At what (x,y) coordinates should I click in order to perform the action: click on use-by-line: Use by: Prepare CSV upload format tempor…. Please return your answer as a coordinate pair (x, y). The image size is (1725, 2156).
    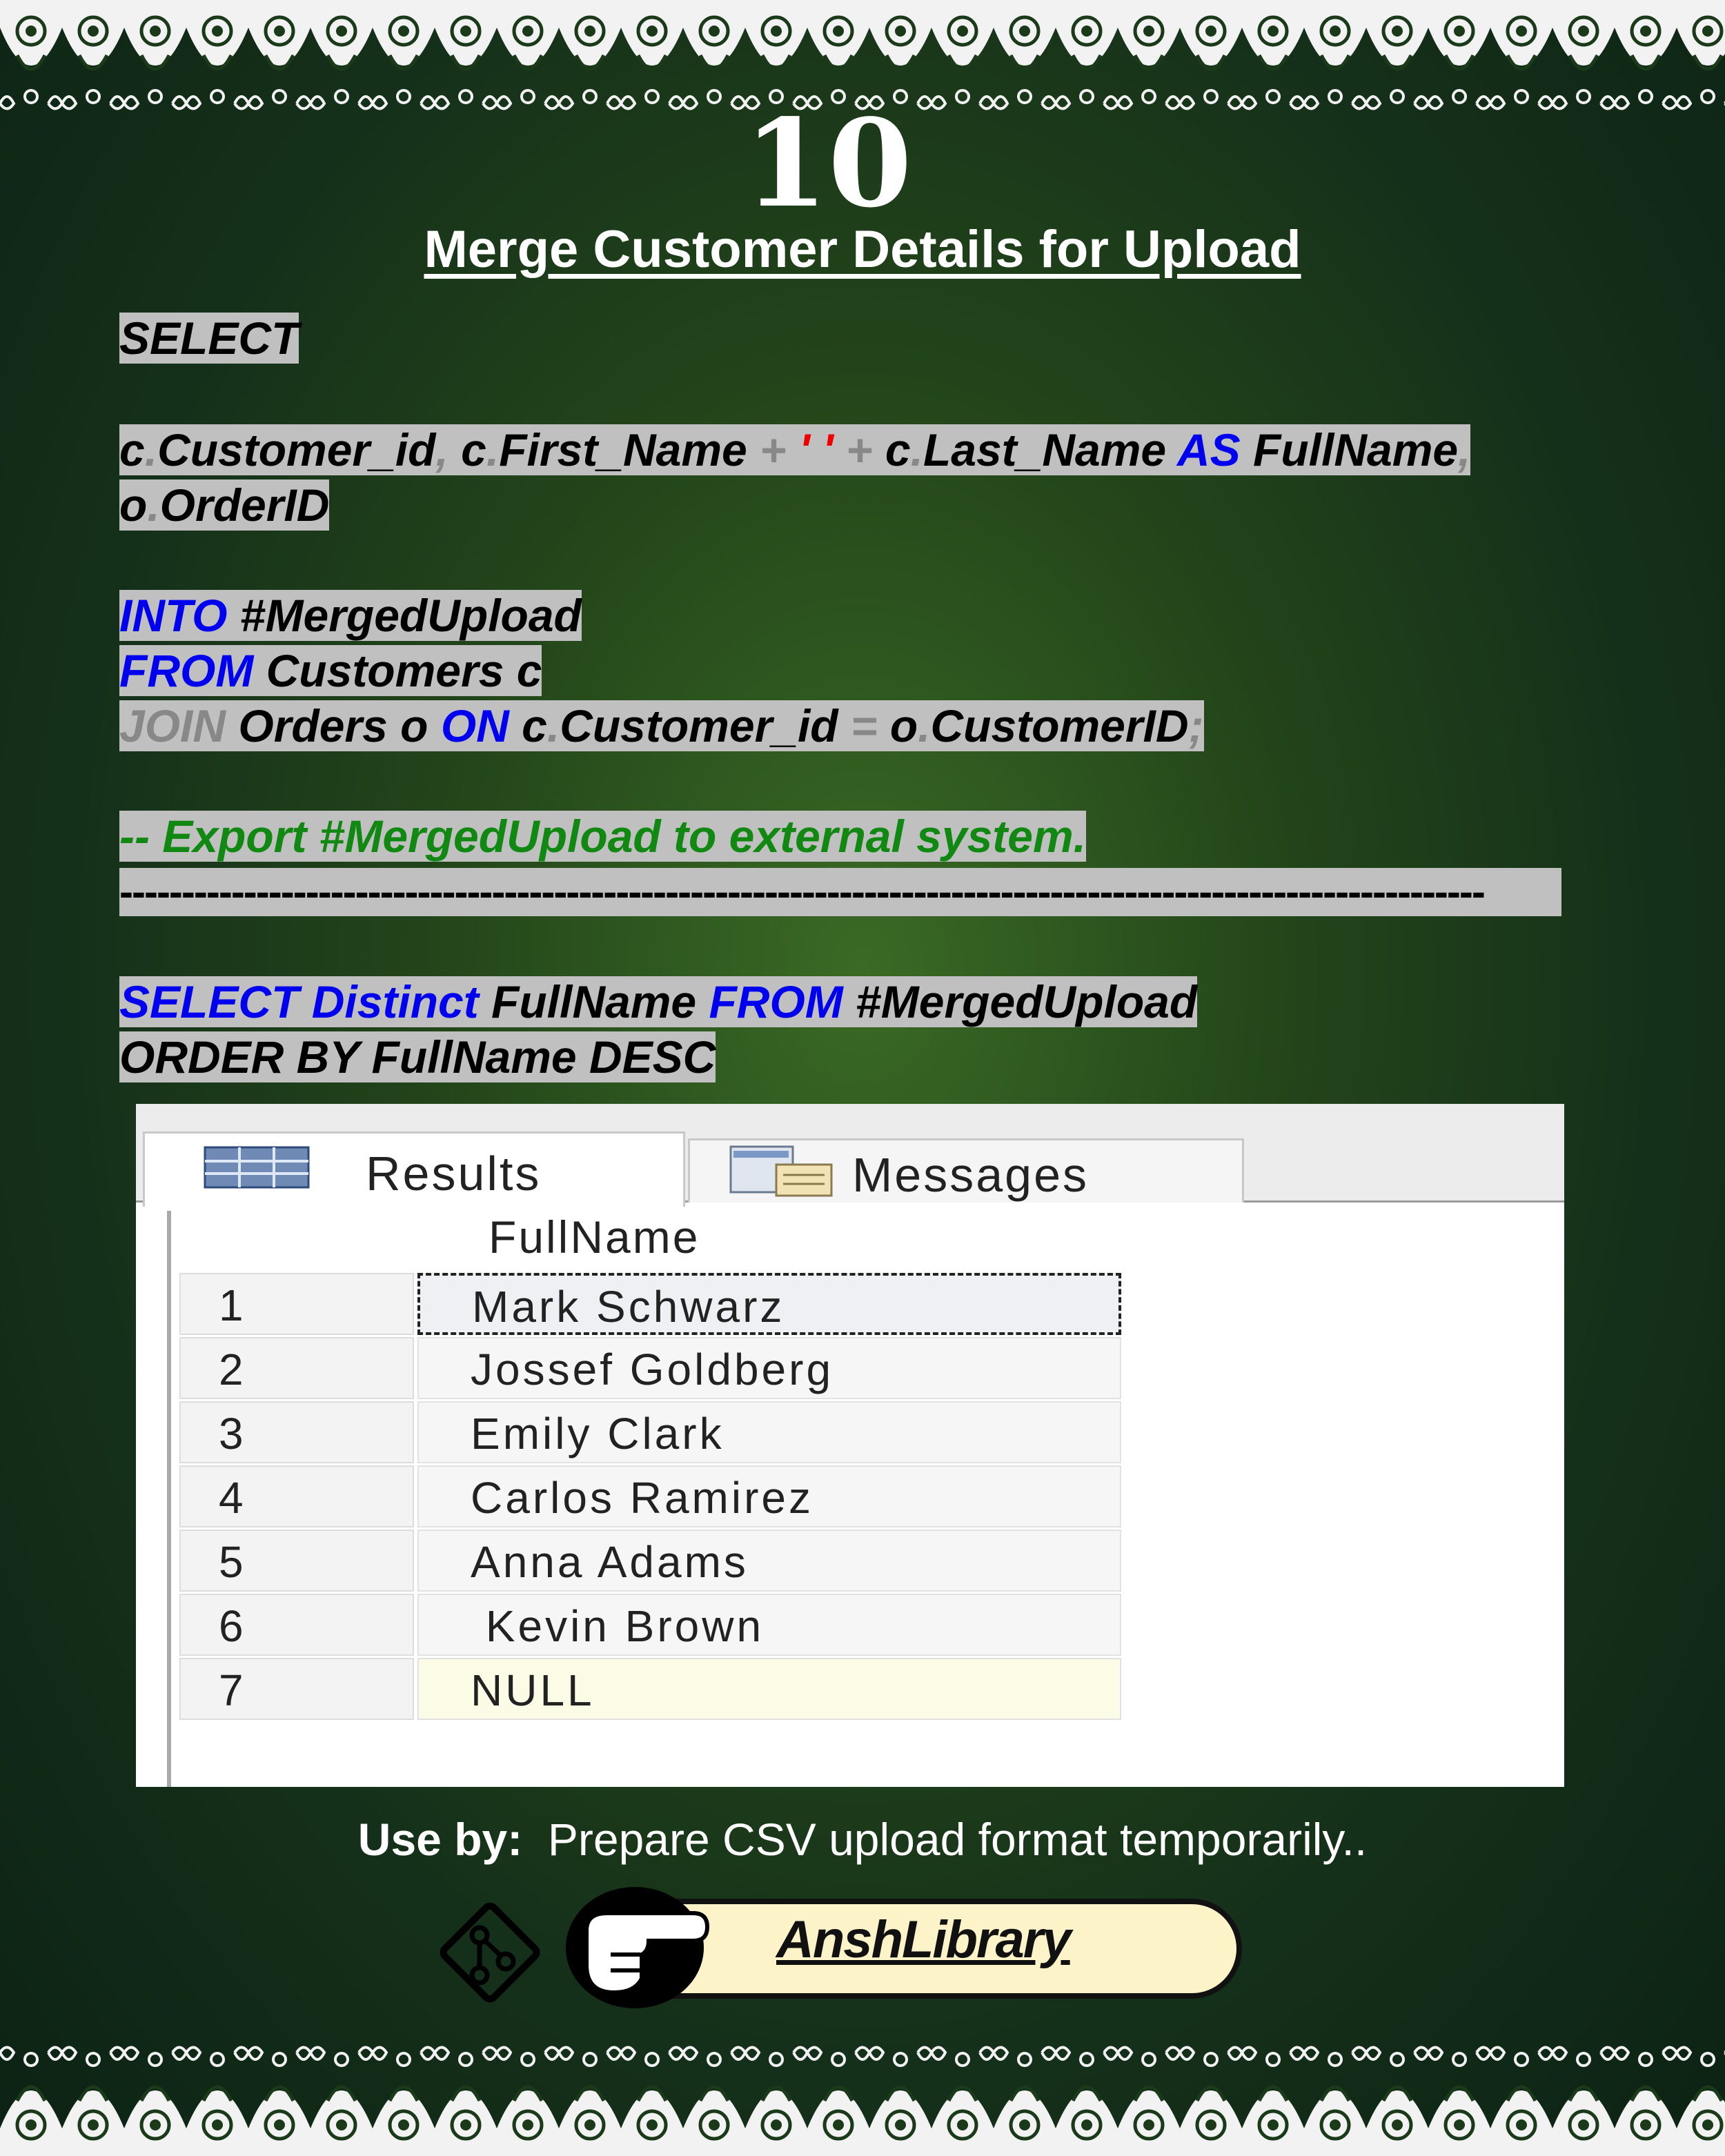
    Looking at the image, I should click on (862, 1839).